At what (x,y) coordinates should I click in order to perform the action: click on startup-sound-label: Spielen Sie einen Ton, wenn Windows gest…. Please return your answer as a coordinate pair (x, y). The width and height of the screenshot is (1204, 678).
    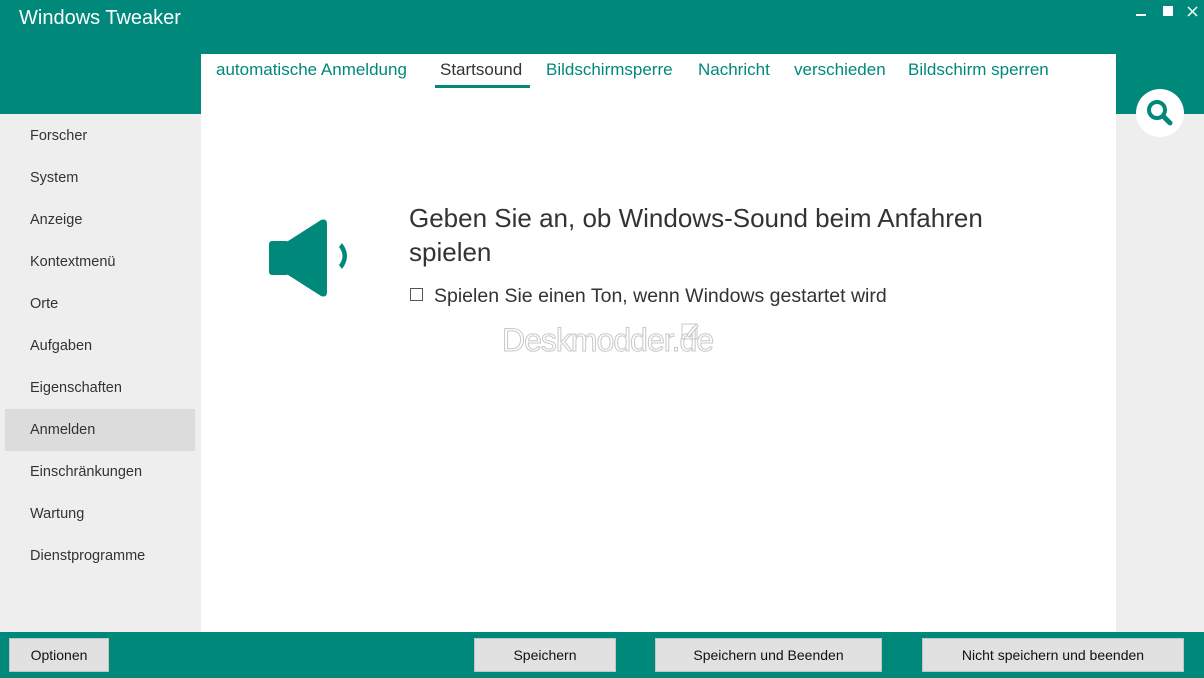
    Looking at the image, I should click on (660, 296).